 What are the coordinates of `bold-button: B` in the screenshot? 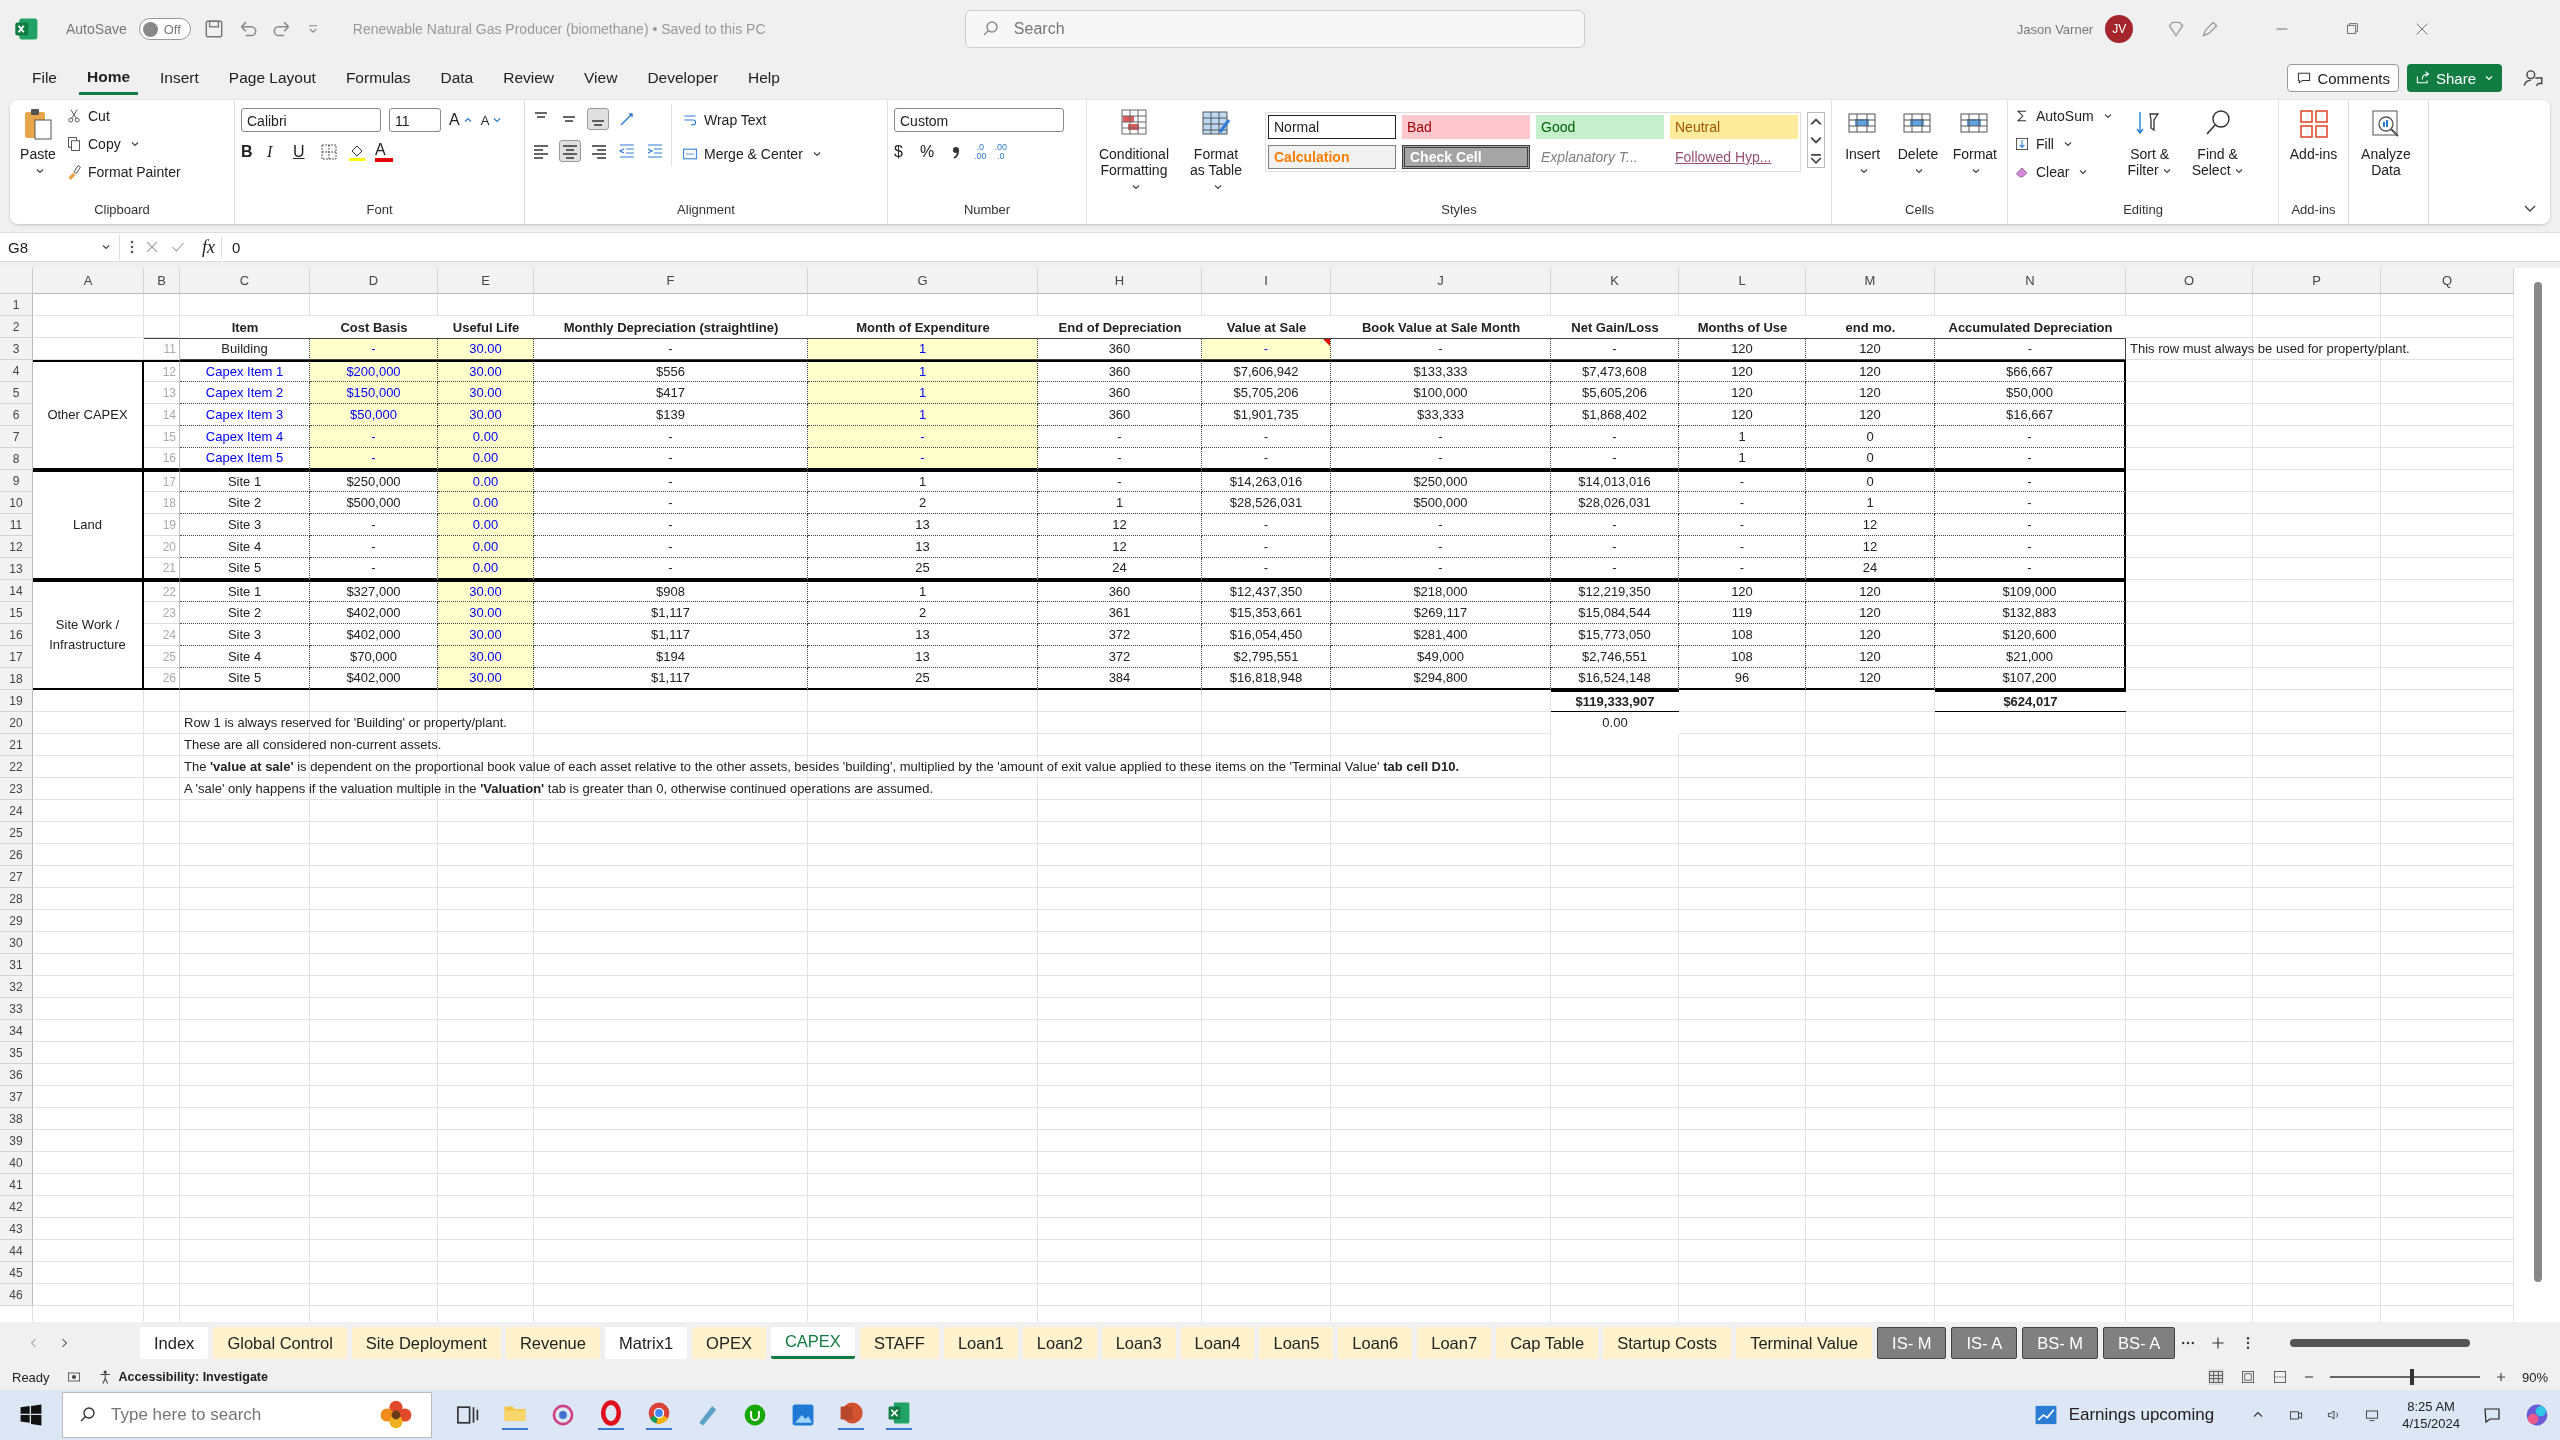 It's located at (250, 152).